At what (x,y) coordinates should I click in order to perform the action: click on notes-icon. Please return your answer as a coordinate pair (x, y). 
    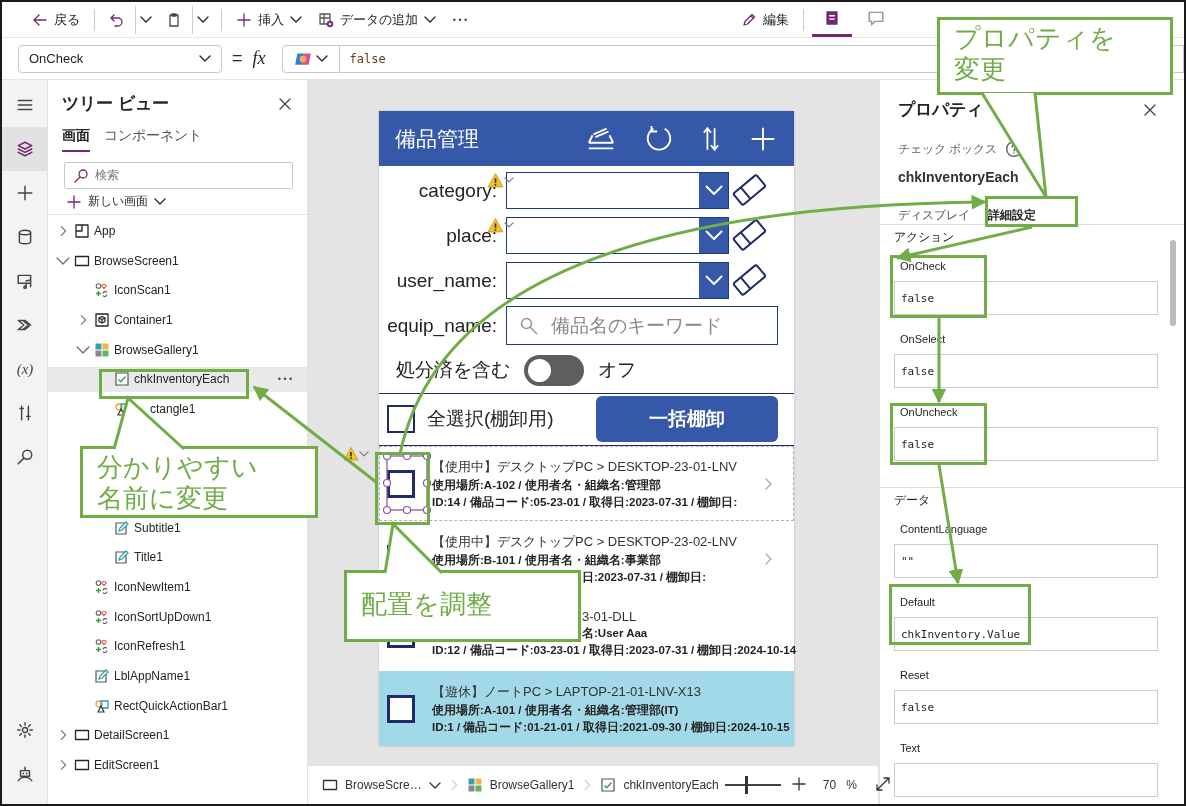
    Looking at the image, I should click on (832, 18).